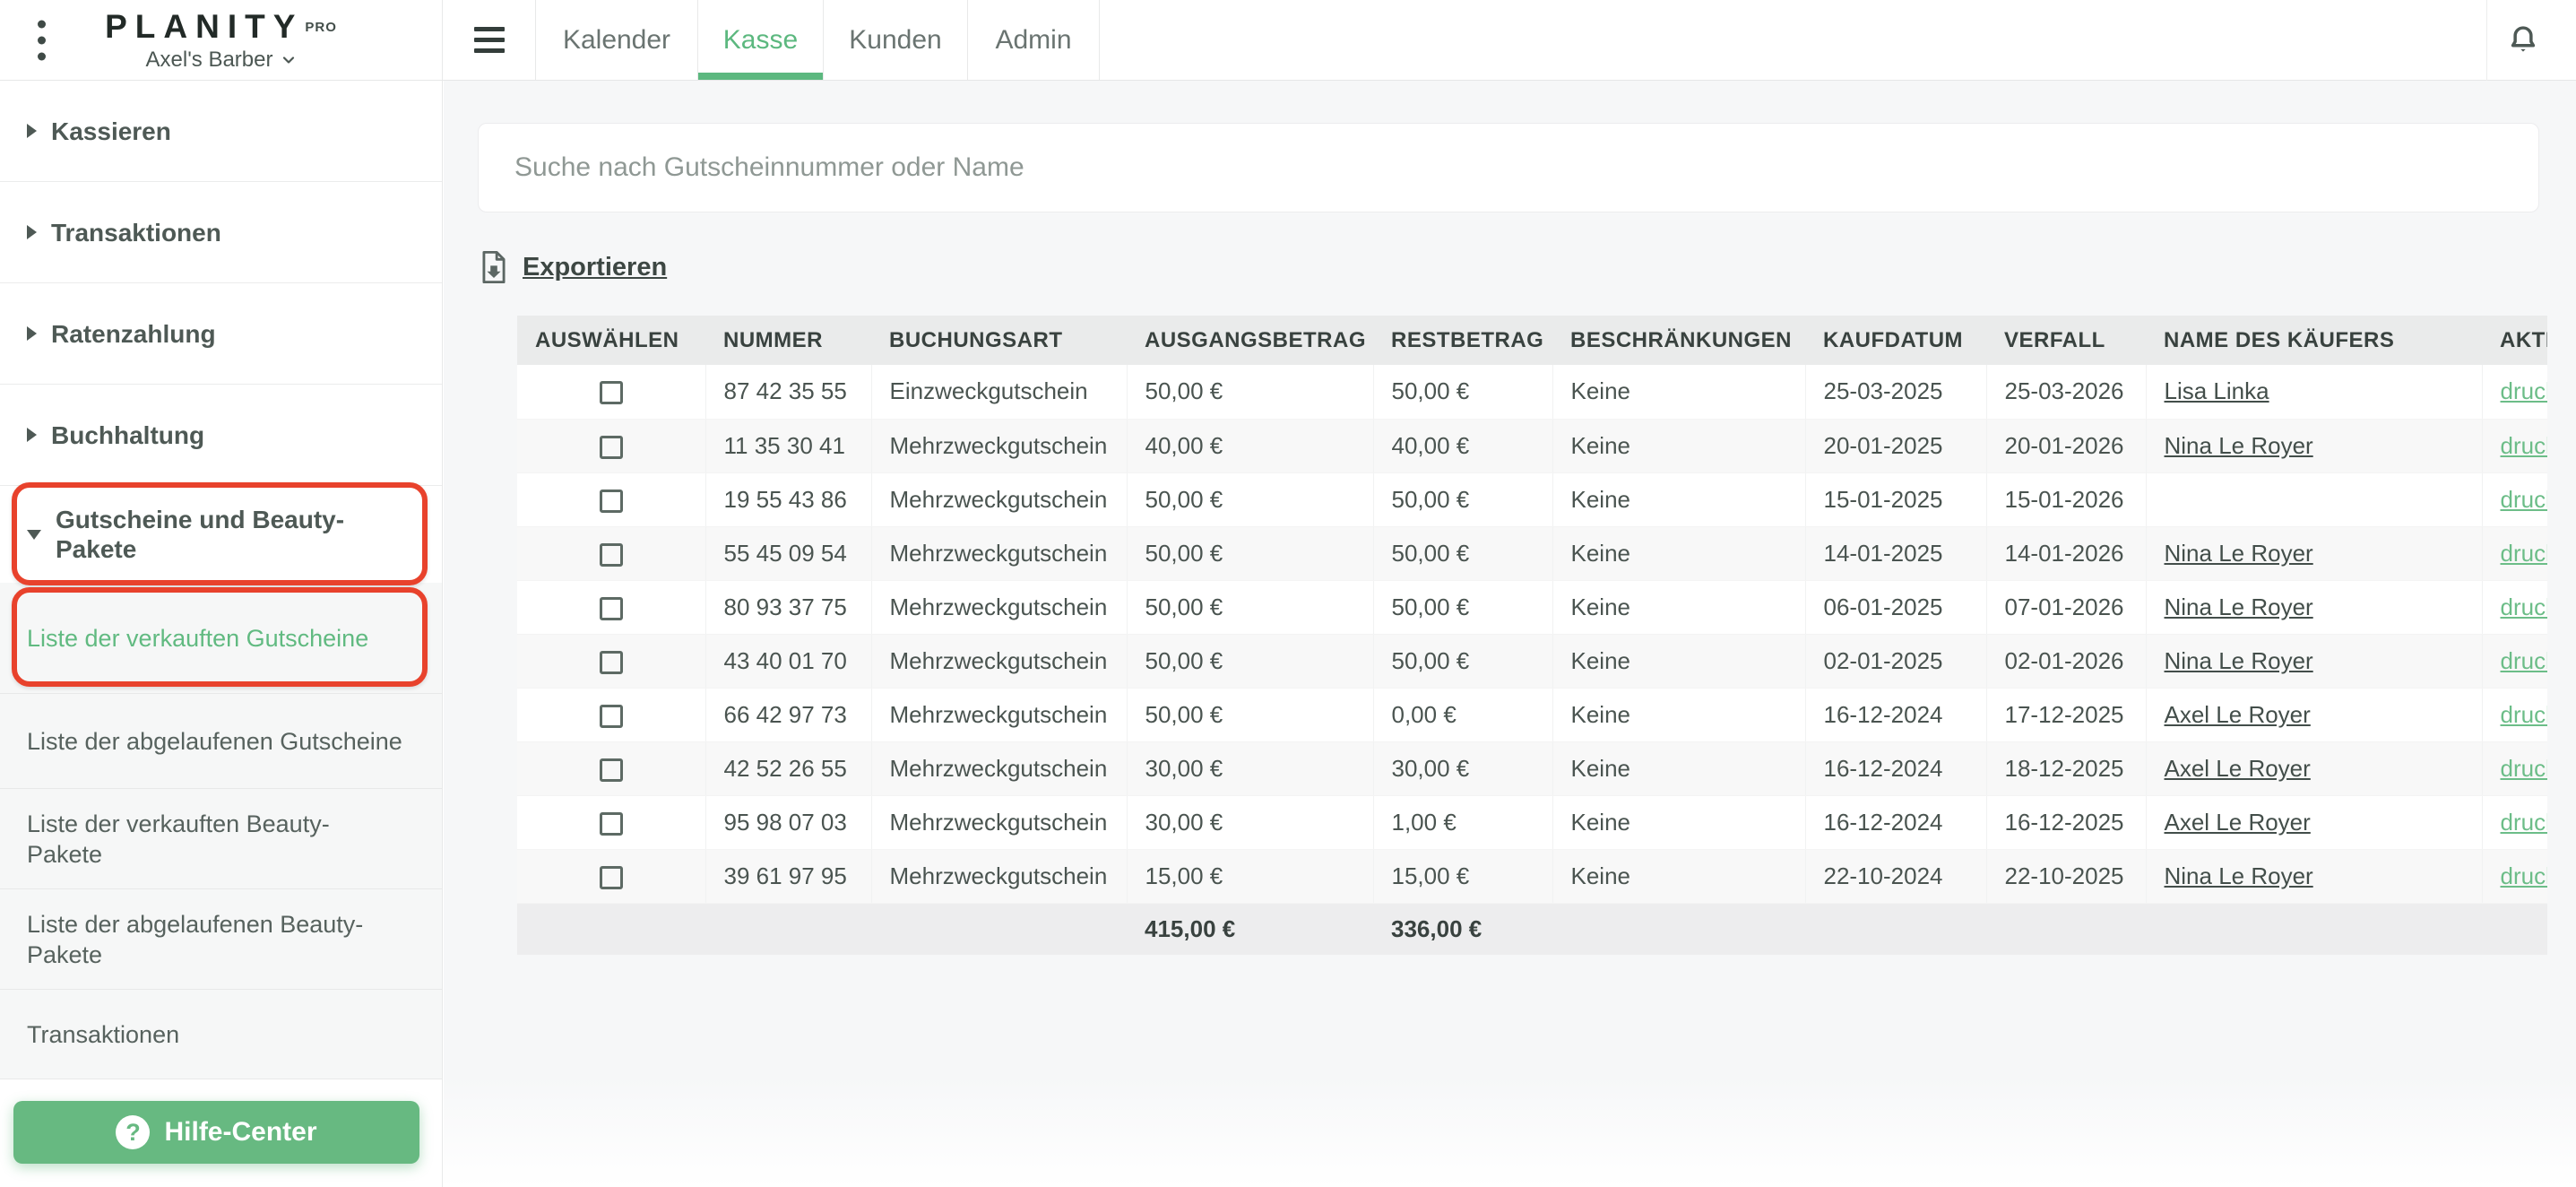 Image resolution: width=2576 pixels, height=1187 pixels. What do you see at coordinates (195, 939) in the screenshot?
I see `sidebar-item-label: Liste der abgelaufenen Beauty-Pakete` at bounding box center [195, 939].